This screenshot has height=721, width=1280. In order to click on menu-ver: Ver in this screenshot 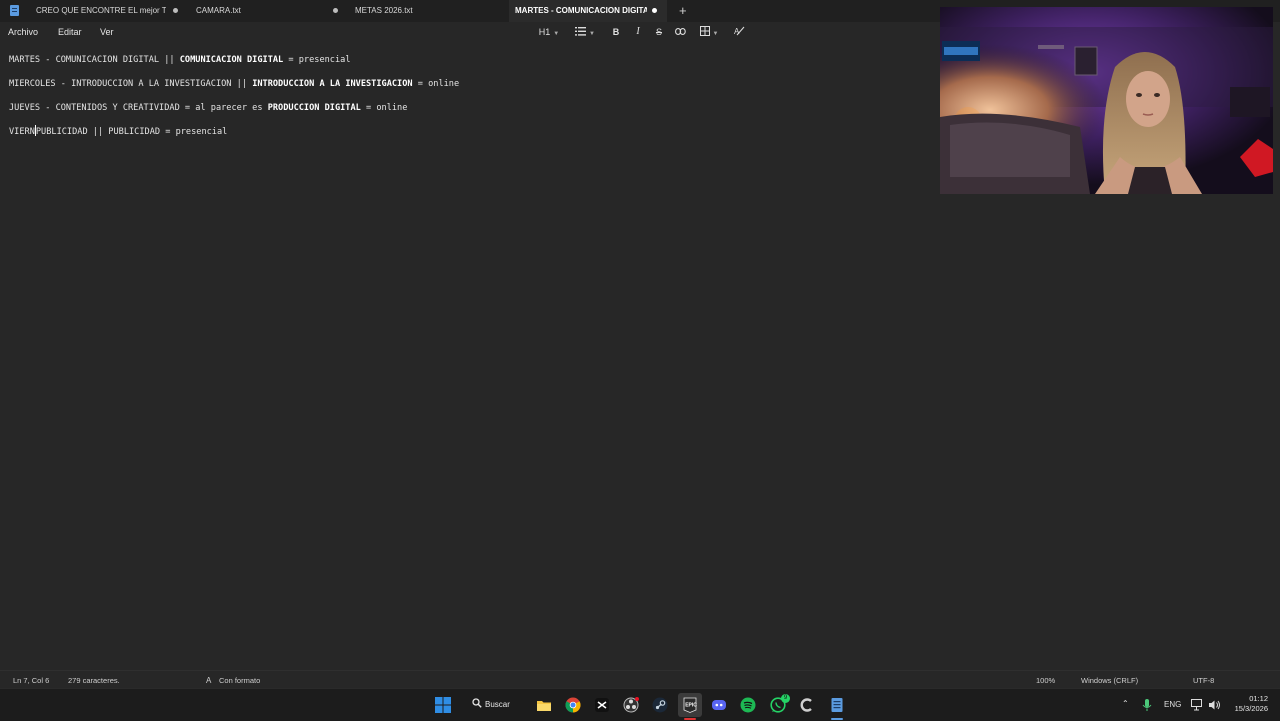, I will do `click(107, 32)`.